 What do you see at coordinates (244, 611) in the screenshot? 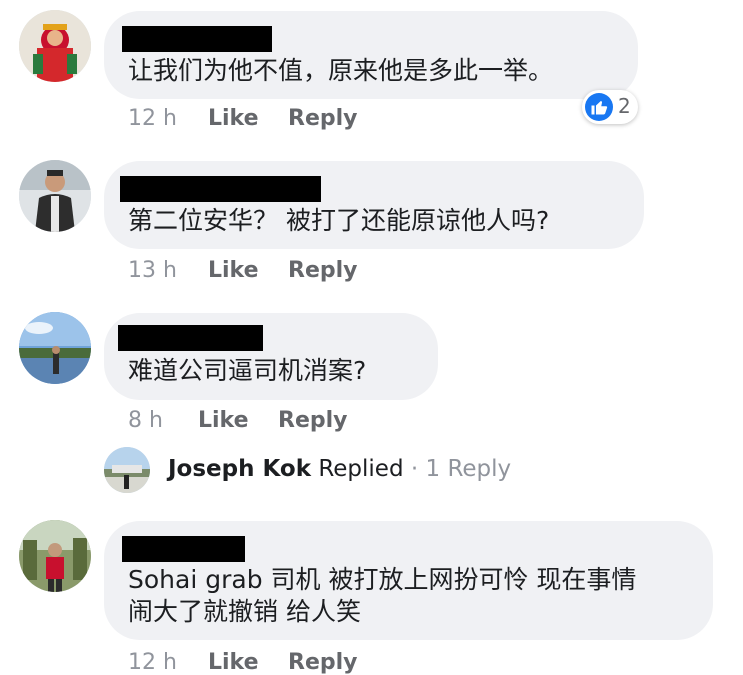
I see `comment-text-line-2: 闹大了就撤销 给人笑` at bounding box center [244, 611].